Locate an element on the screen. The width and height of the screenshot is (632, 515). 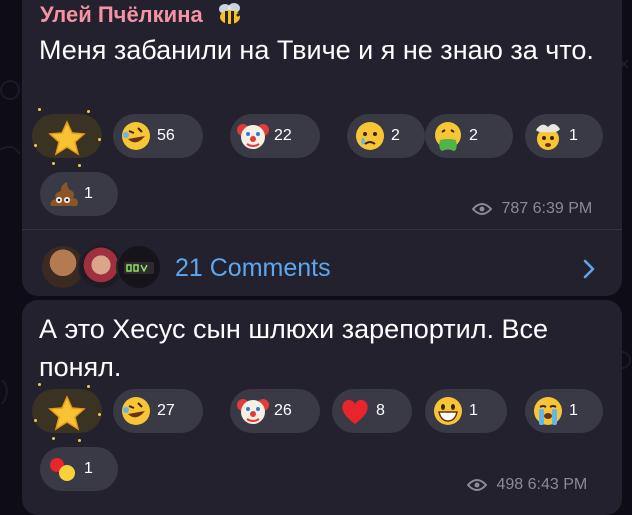
reaction-poop: 1 is located at coordinates (79, 194).